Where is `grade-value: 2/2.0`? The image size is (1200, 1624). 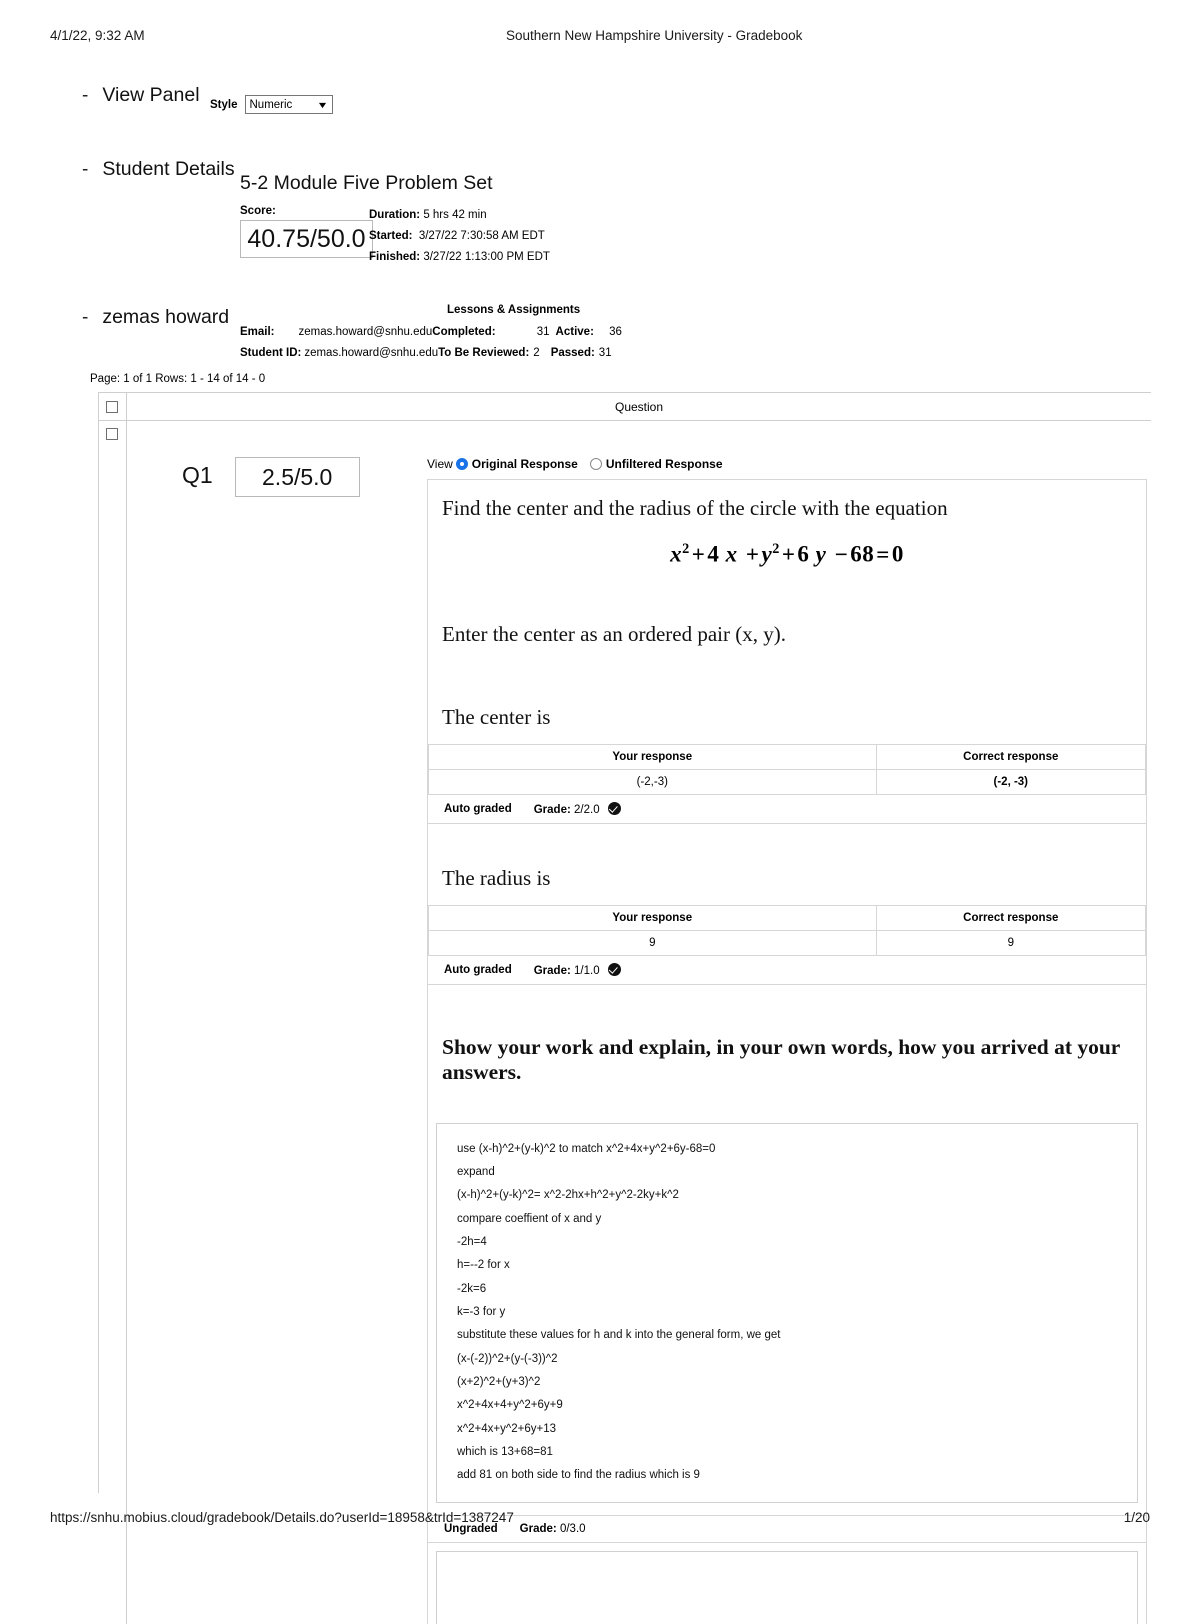 grade-value: 2/2.0 is located at coordinates (587, 809).